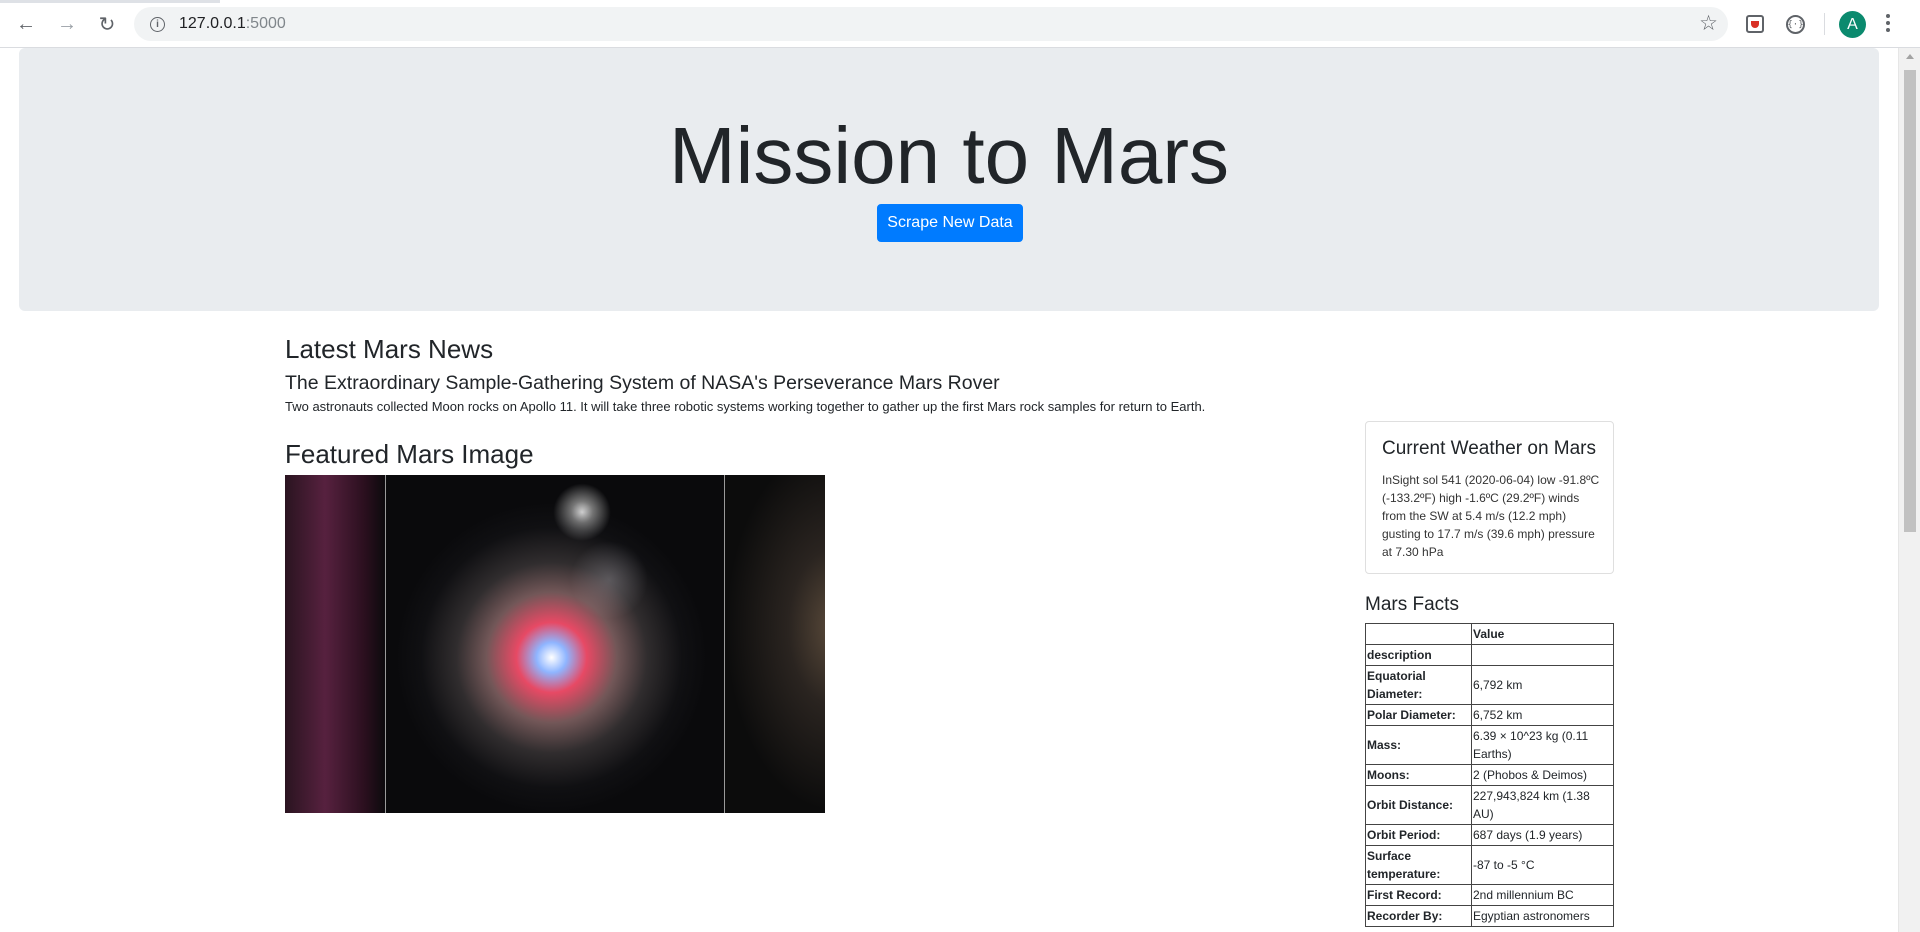 This screenshot has width=1920, height=932. I want to click on table-row: Recorder By: Egyptian astronomers, so click(1489, 916).